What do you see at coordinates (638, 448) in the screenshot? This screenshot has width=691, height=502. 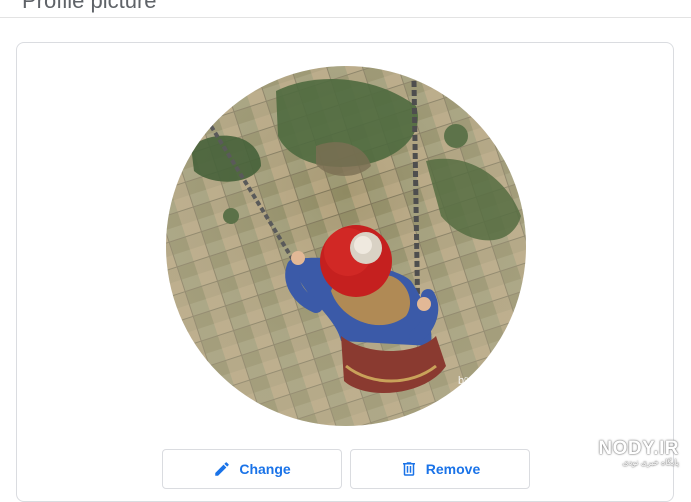 I see `watermark-text: NODY.IR` at bounding box center [638, 448].